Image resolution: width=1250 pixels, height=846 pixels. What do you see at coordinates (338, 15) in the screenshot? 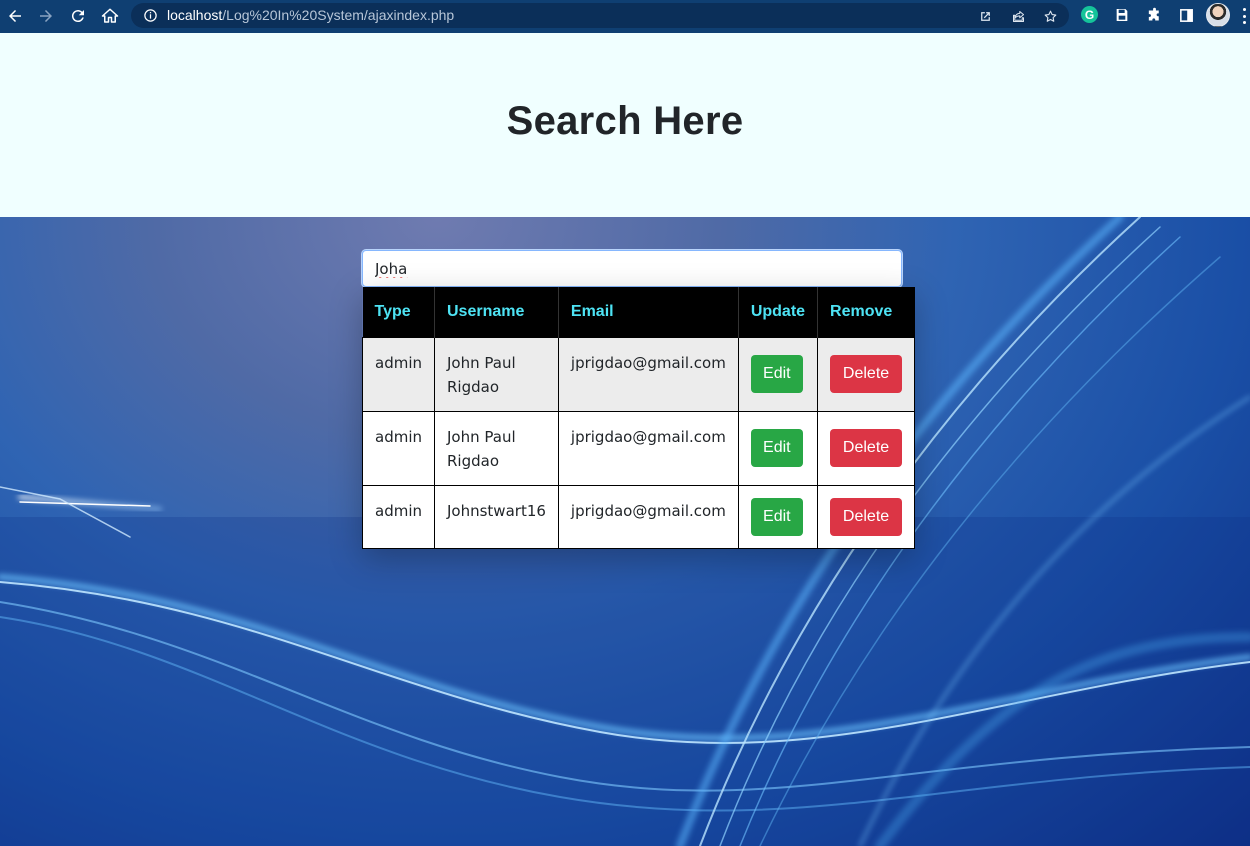
I see `url-path: /Log%20In%20System/ajaxindex.php` at bounding box center [338, 15].